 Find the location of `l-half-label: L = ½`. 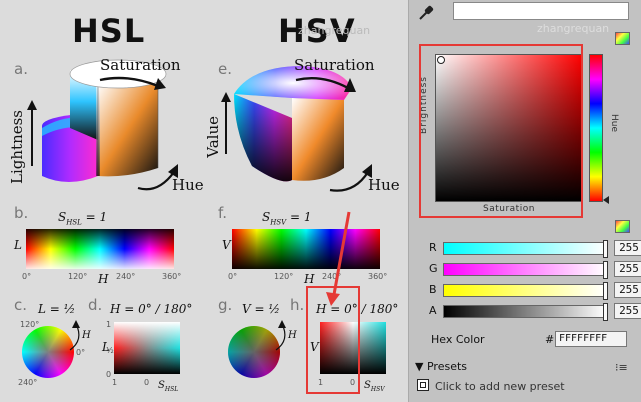

l-half-label: L = ½ is located at coordinates (57, 309).